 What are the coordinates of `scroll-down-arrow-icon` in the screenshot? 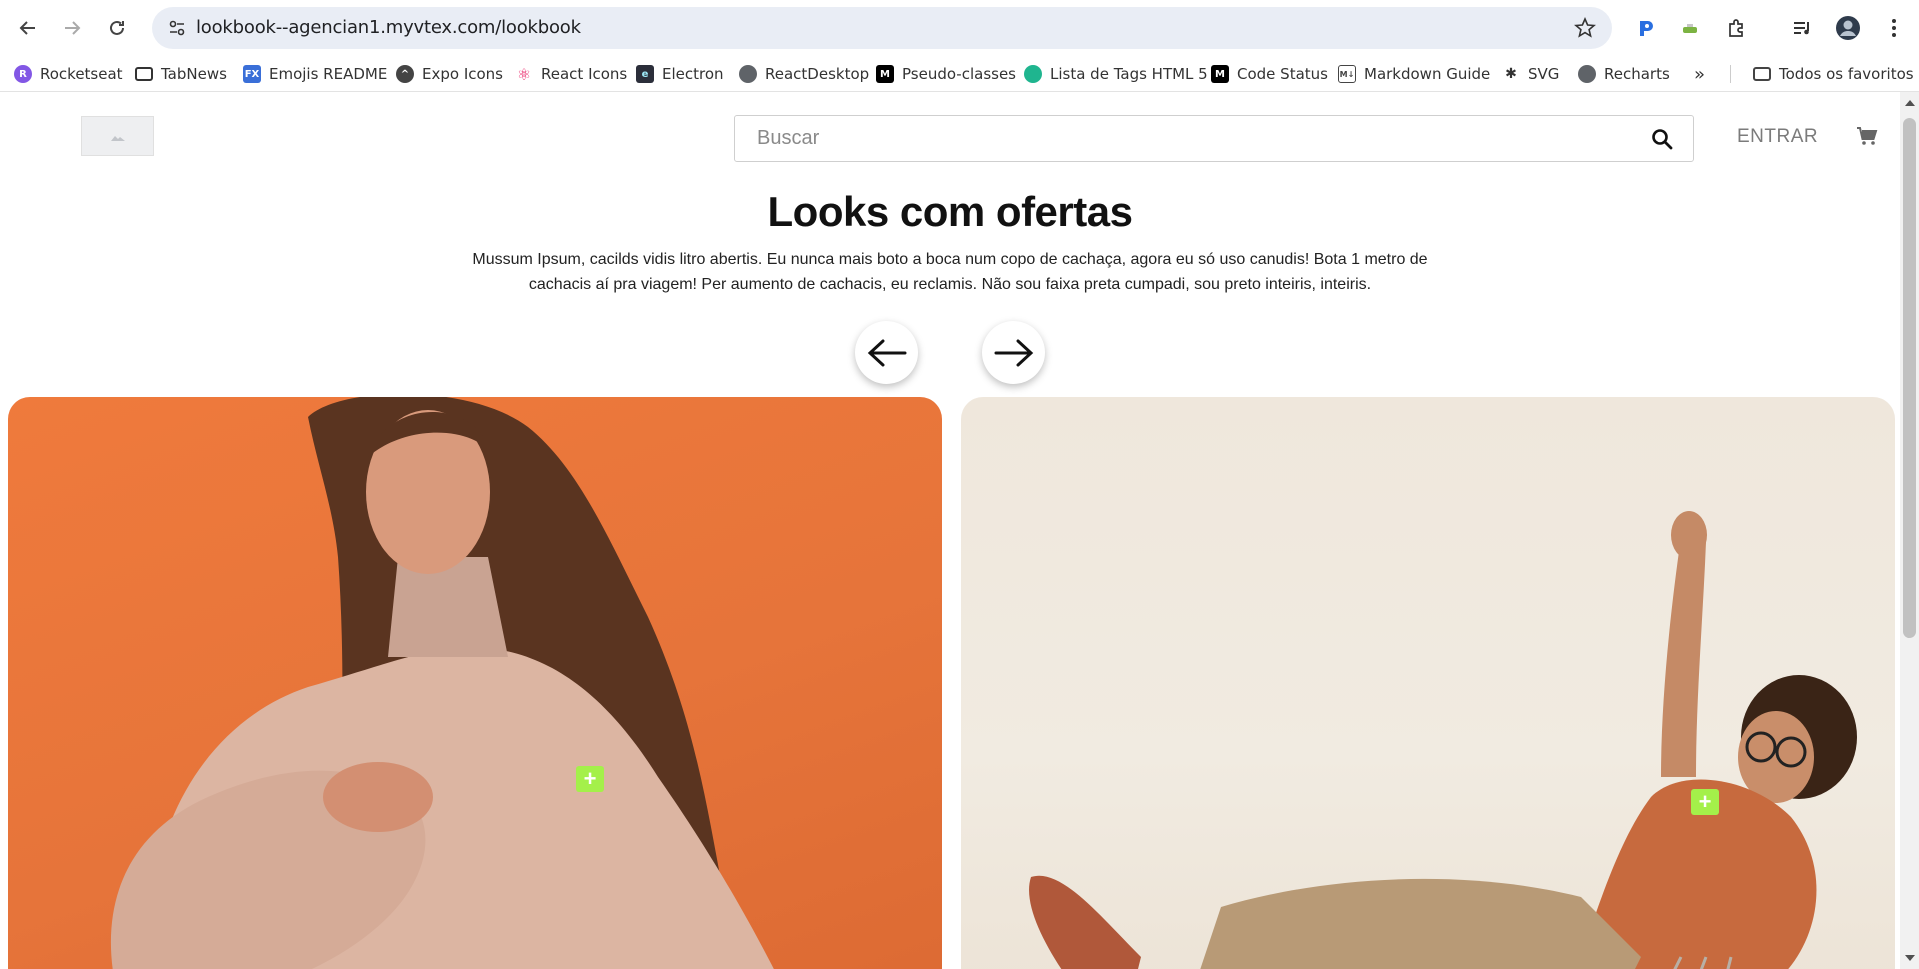 It's located at (1910, 958).